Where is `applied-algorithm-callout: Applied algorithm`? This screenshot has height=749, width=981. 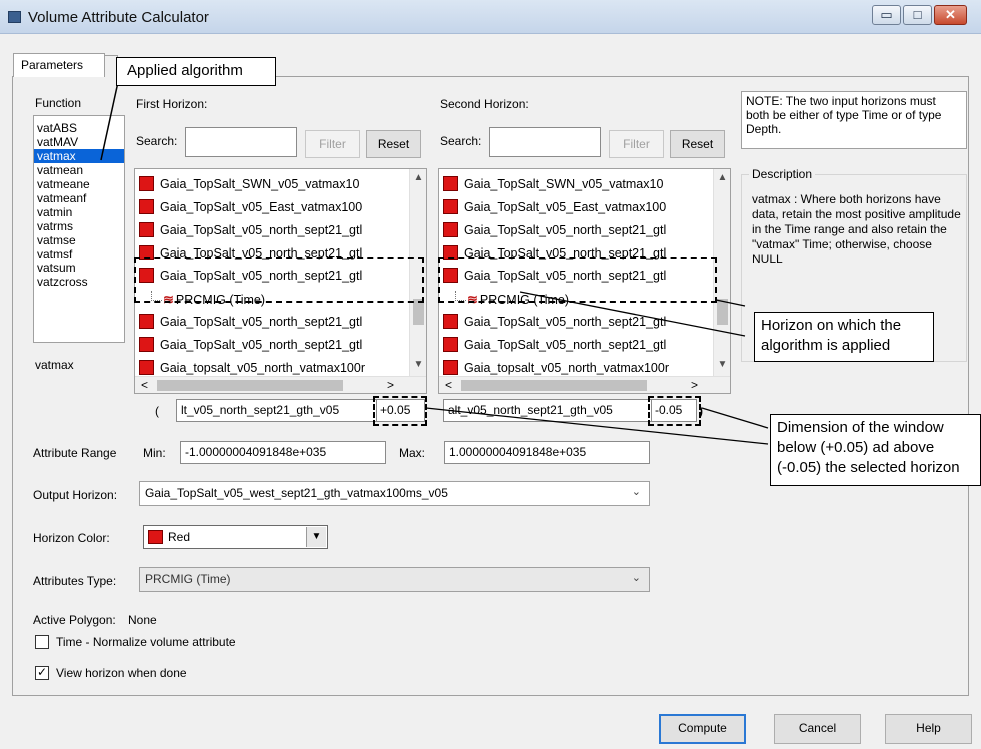
applied-algorithm-callout: Applied algorithm is located at coordinates (196, 71).